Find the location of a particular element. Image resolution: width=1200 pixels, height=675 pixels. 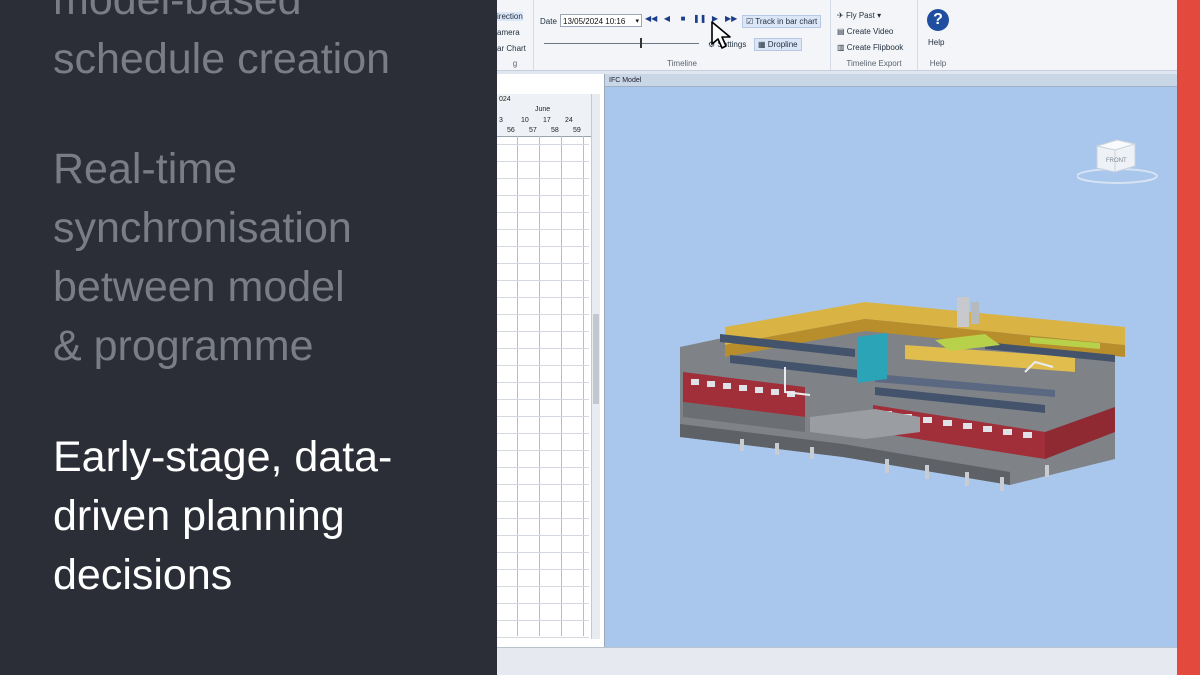

flipbook-icon: ▥ is located at coordinates (841, 47).